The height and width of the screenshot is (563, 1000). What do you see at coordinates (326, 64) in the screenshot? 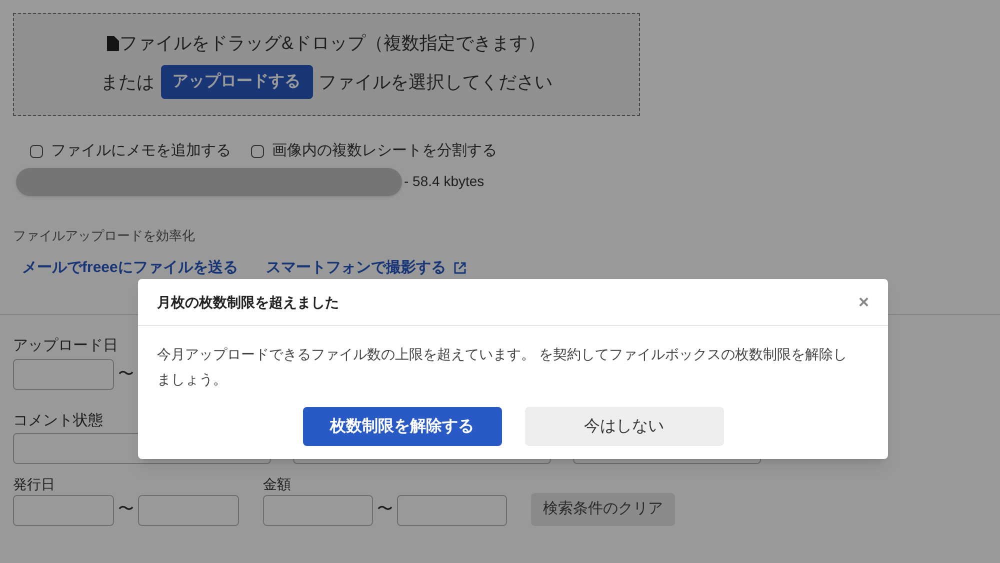
I see `drop-zone: ファイルをドラッグ&ドロップ（複数指定できます） または アップロードする ファイルを選択してください` at bounding box center [326, 64].